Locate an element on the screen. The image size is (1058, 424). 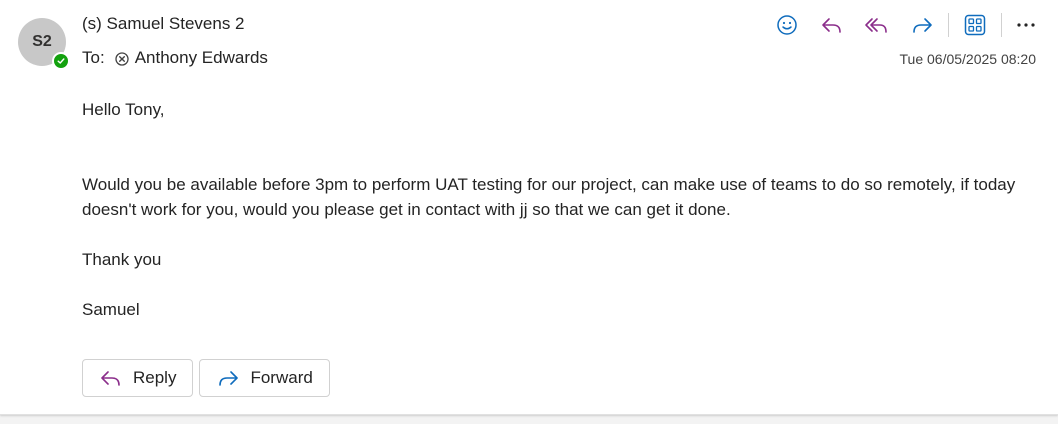
forward-button: Forward is located at coordinates (264, 378).